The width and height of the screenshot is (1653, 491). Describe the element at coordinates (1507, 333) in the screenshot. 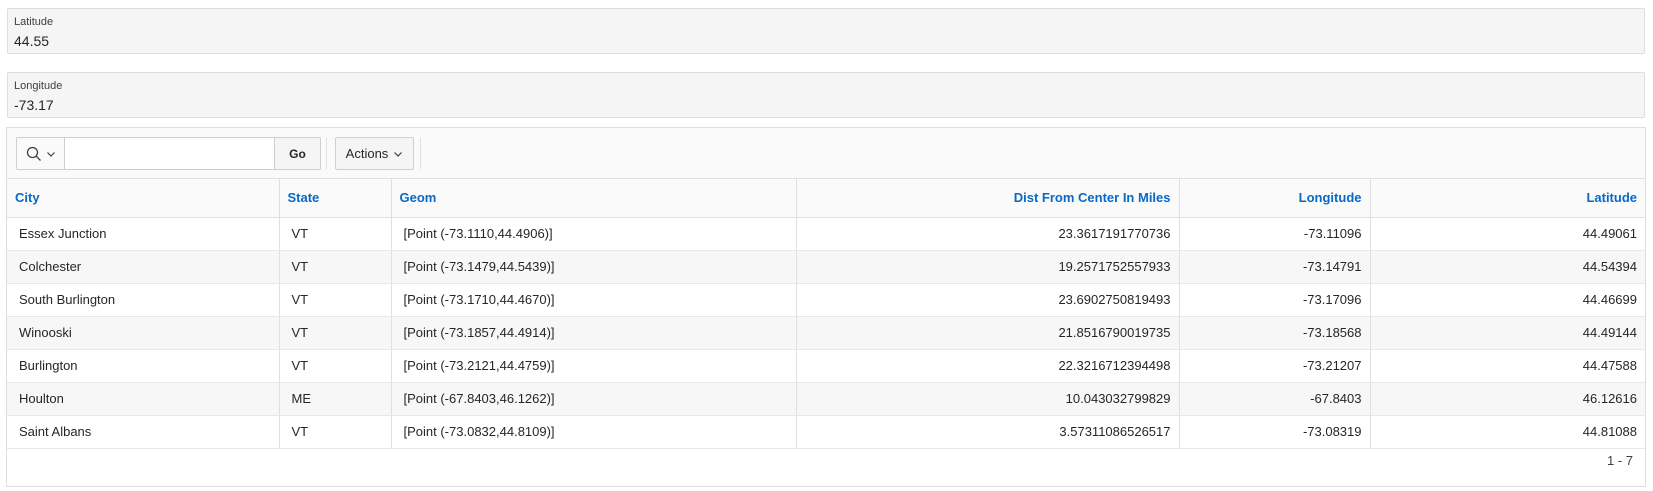

I see `cell-latitude: 44.49144` at that location.